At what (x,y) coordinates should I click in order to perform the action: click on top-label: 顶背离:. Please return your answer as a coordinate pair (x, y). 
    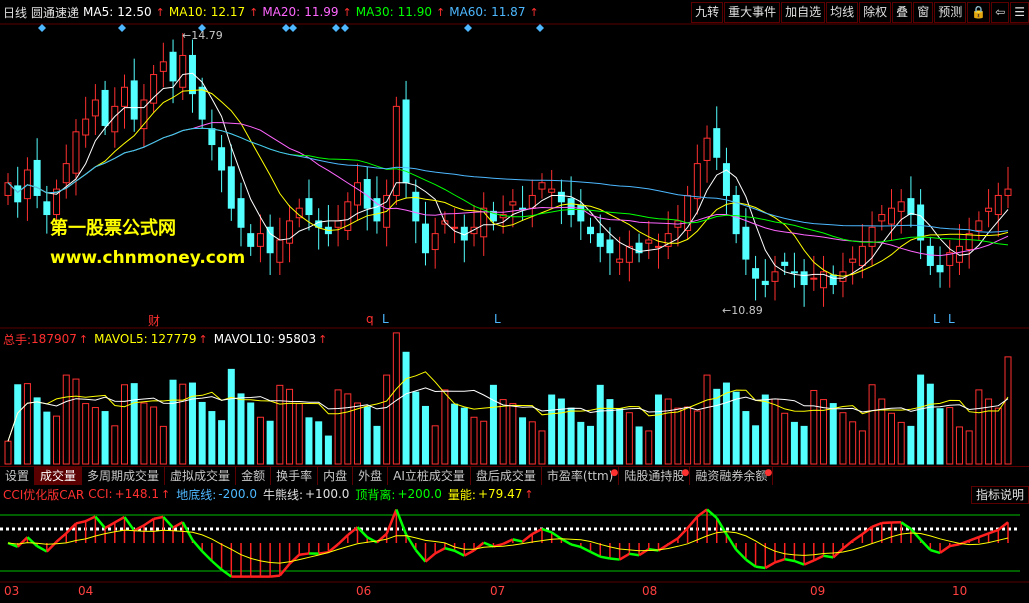
    Looking at the image, I should click on (375, 494).